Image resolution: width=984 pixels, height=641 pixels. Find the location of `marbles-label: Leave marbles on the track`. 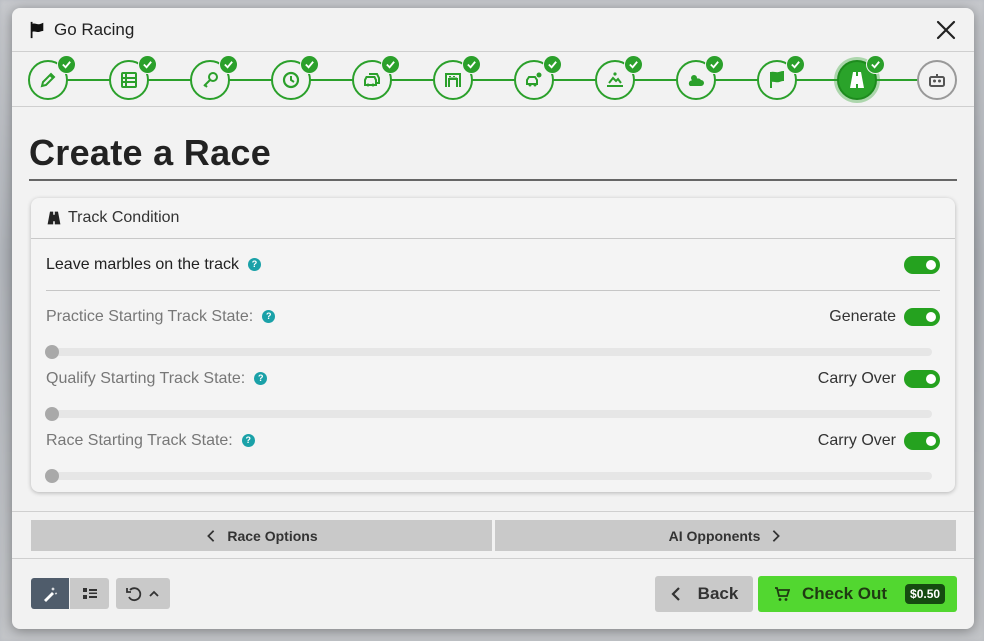

marbles-label: Leave marbles on the track is located at coordinates (142, 264).